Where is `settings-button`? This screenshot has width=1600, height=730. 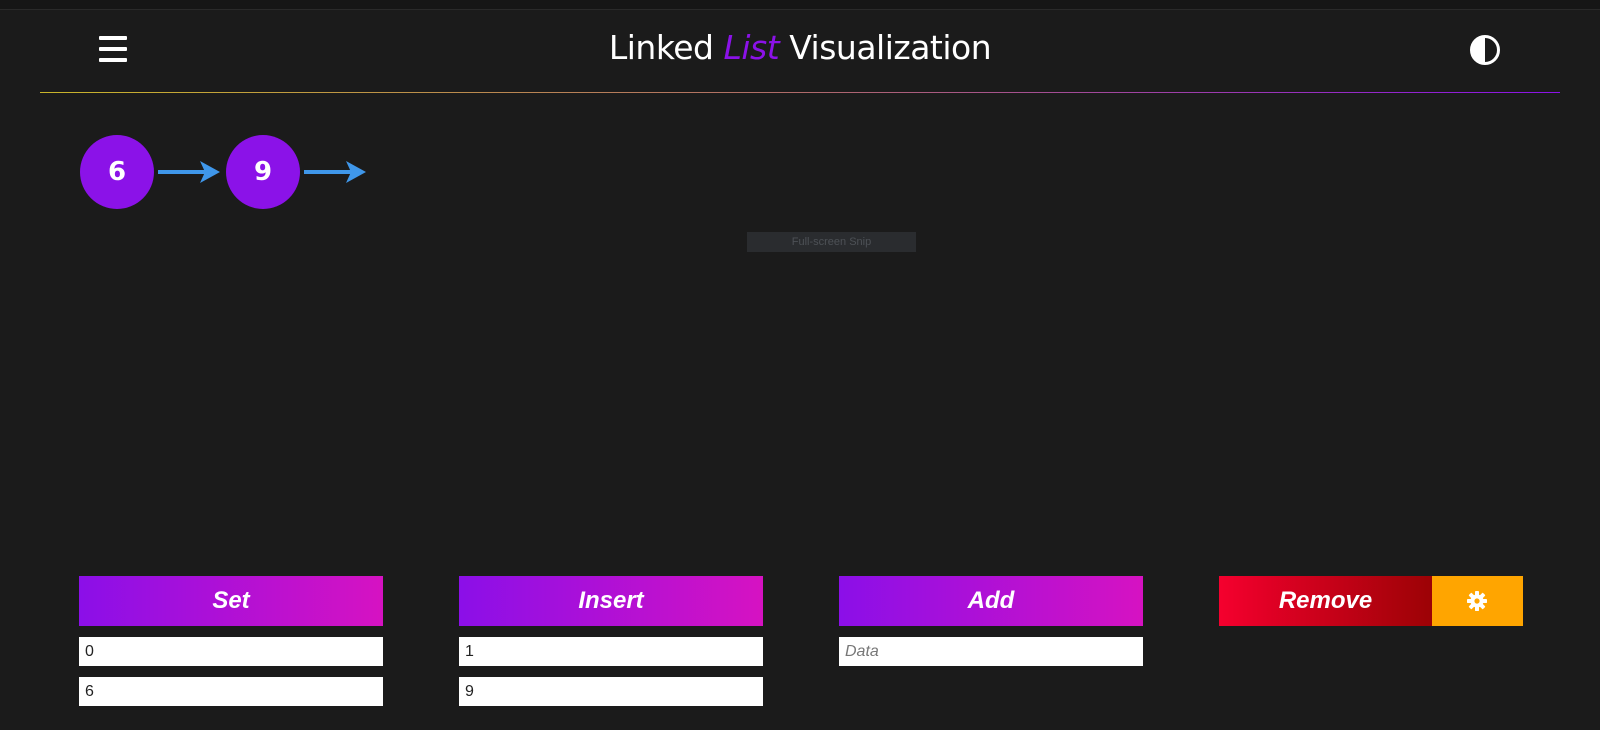 settings-button is located at coordinates (1477, 601).